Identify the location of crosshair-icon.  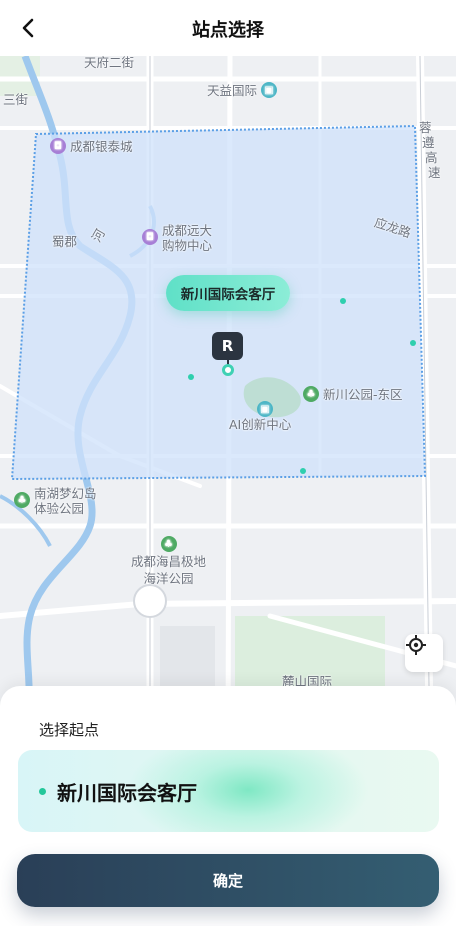
(416, 645).